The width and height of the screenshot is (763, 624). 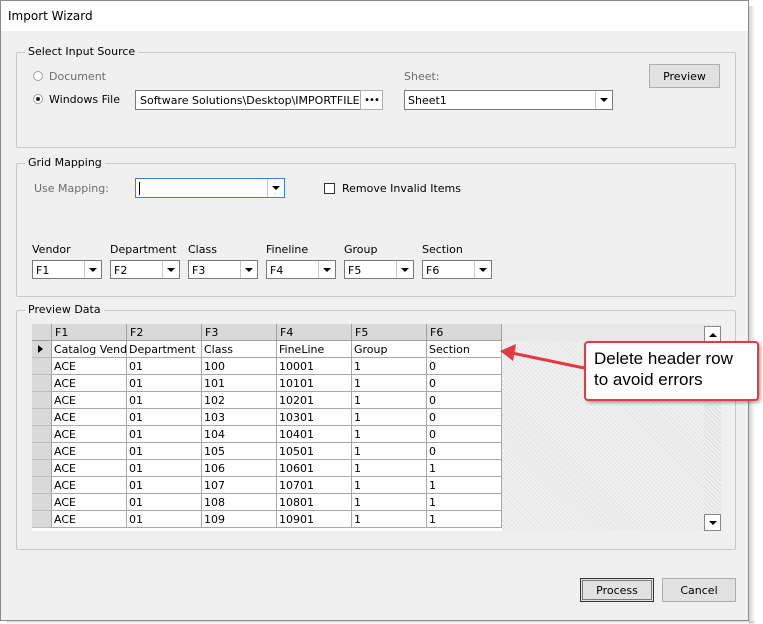 What do you see at coordinates (239, 485) in the screenshot?
I see `table-cell: 107` at bounding box center [239, 485].